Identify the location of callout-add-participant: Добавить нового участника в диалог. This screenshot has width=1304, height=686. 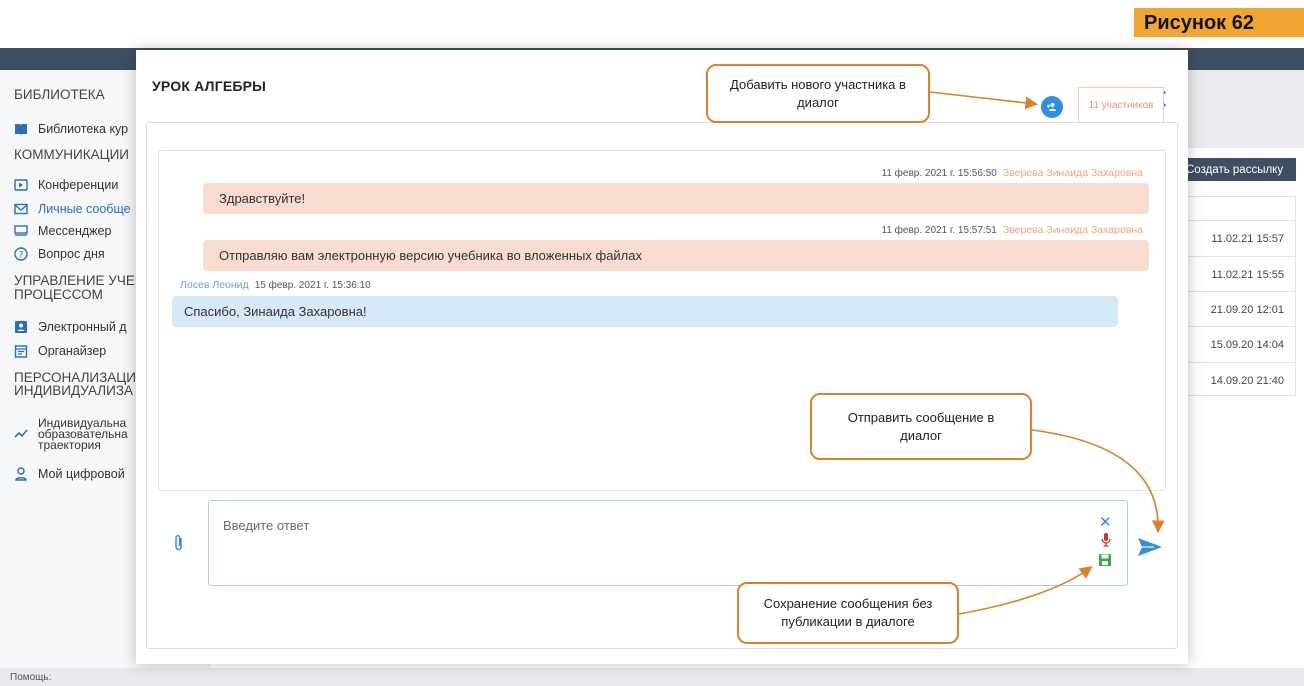
(818, 93).